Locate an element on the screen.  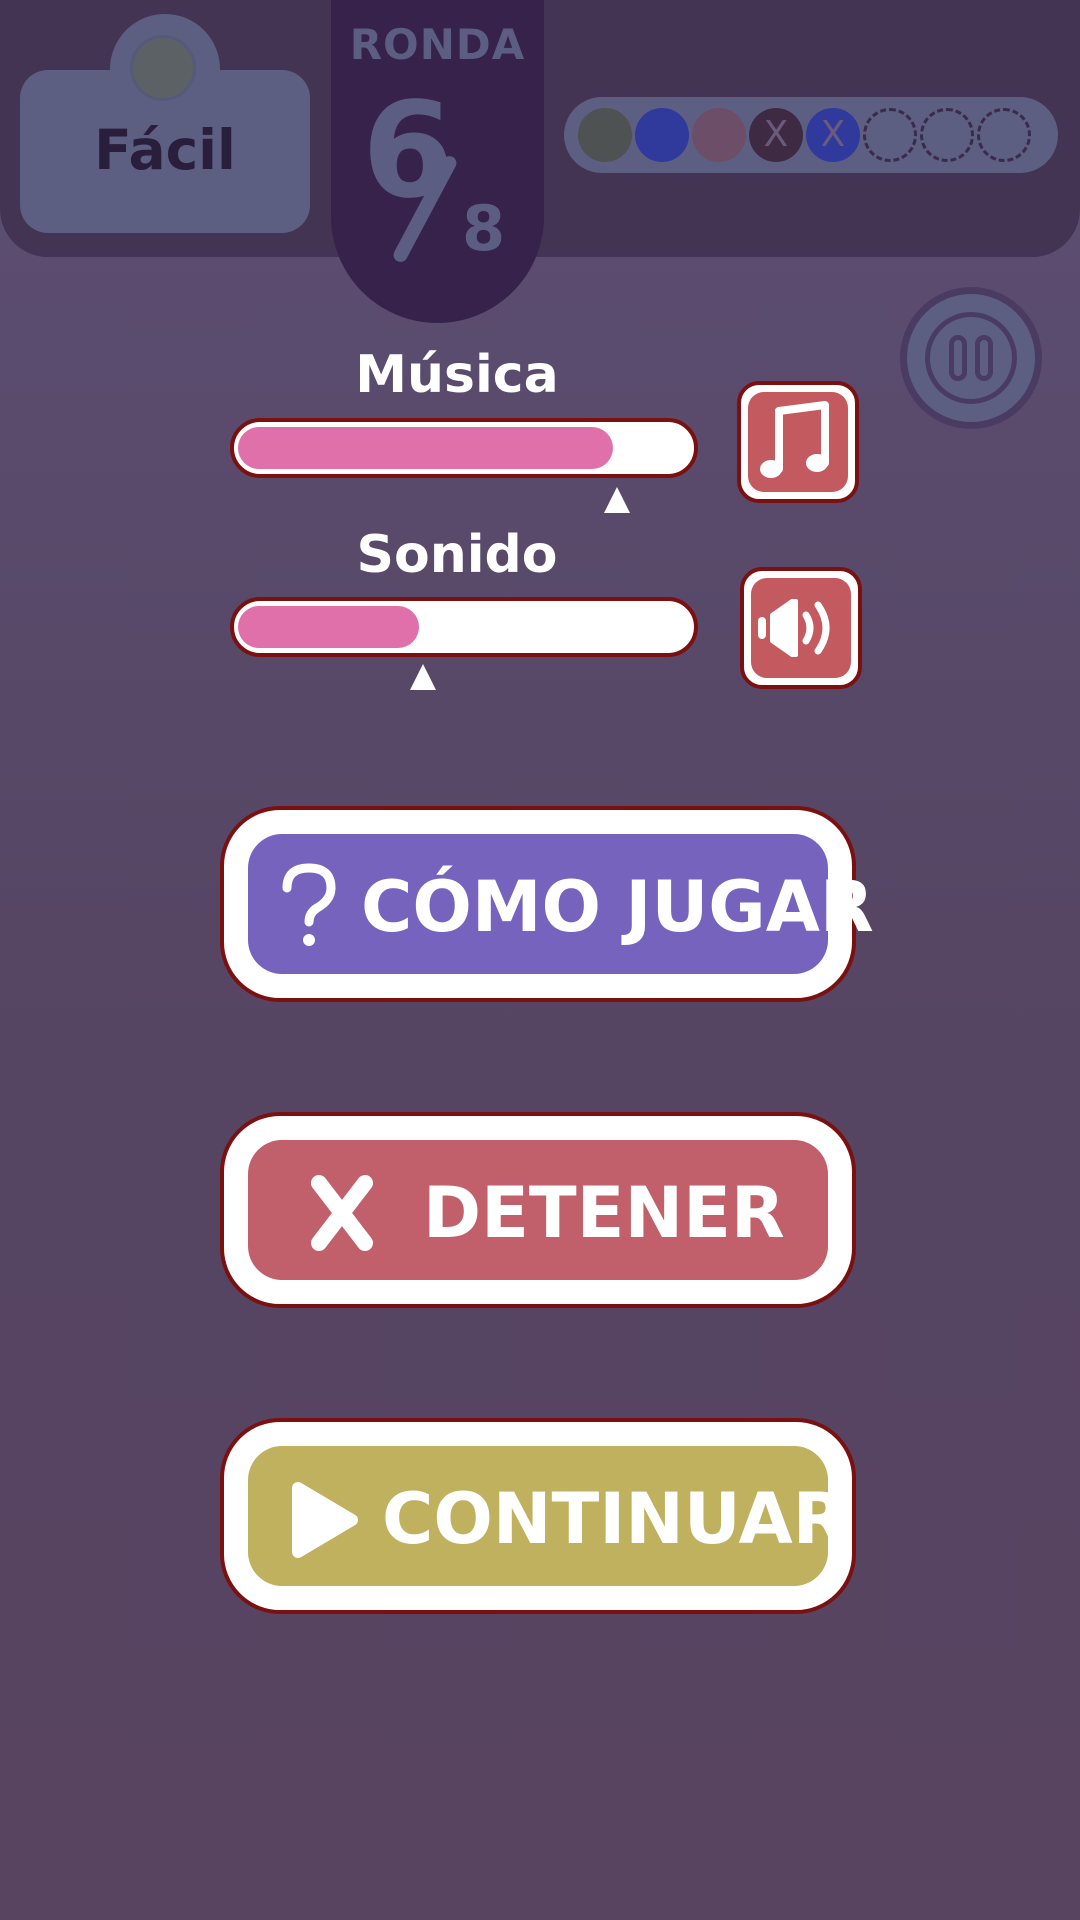
close-icon is located at coordinates (342, 1213).